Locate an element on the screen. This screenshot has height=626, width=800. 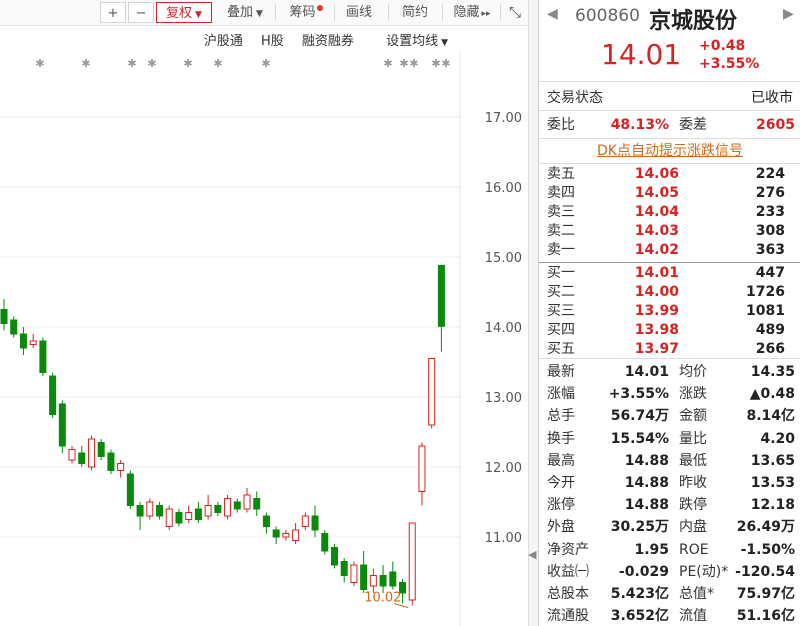
dk-signal-link: DK点自动提示涨跌信号 is located at coordinates (669, 151).